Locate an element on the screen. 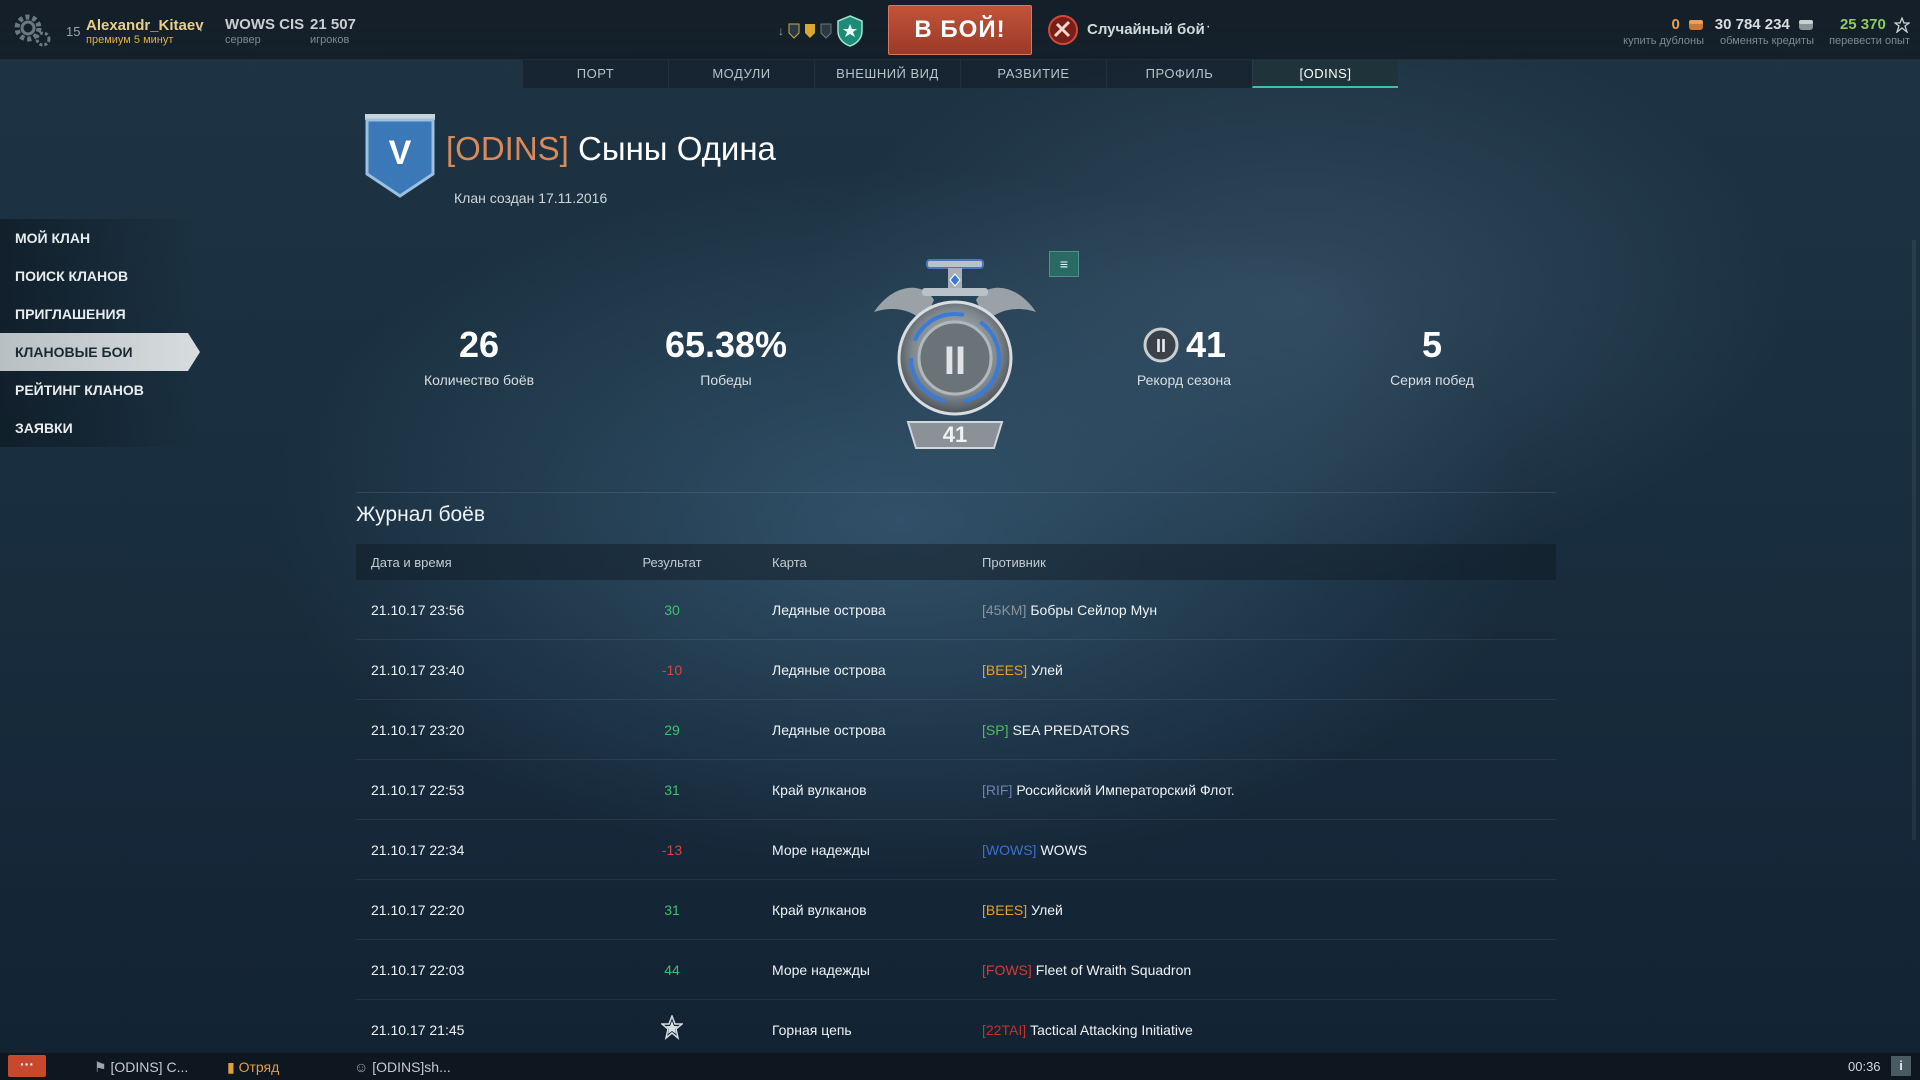 This screenshot has width=1920, height=1080. online-players-label: игроков is located at coordinates (330, 40).